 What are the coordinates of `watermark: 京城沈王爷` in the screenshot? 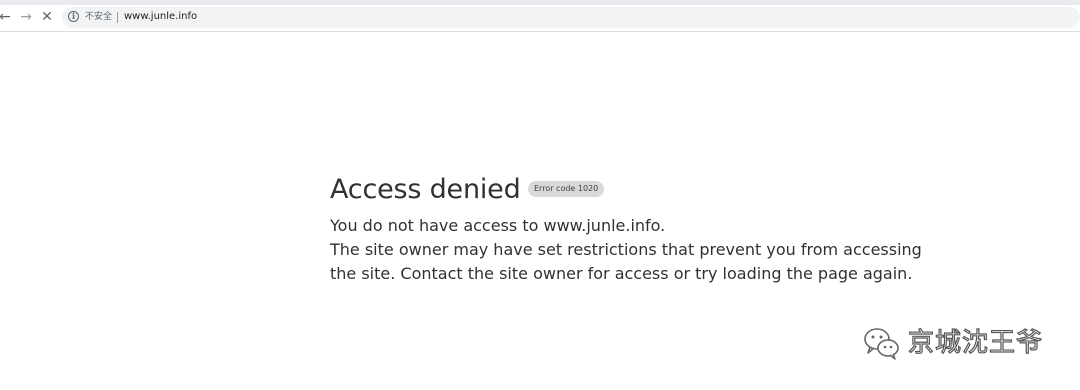 It's located at (952, 343).